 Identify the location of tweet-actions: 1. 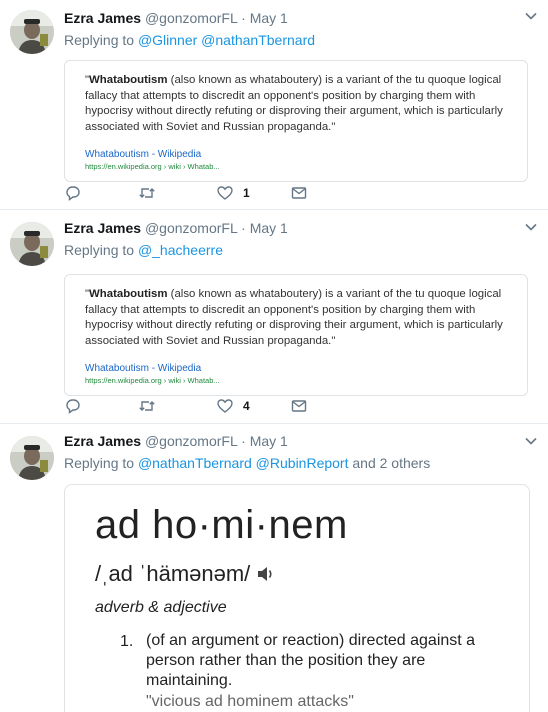
(214, 193).